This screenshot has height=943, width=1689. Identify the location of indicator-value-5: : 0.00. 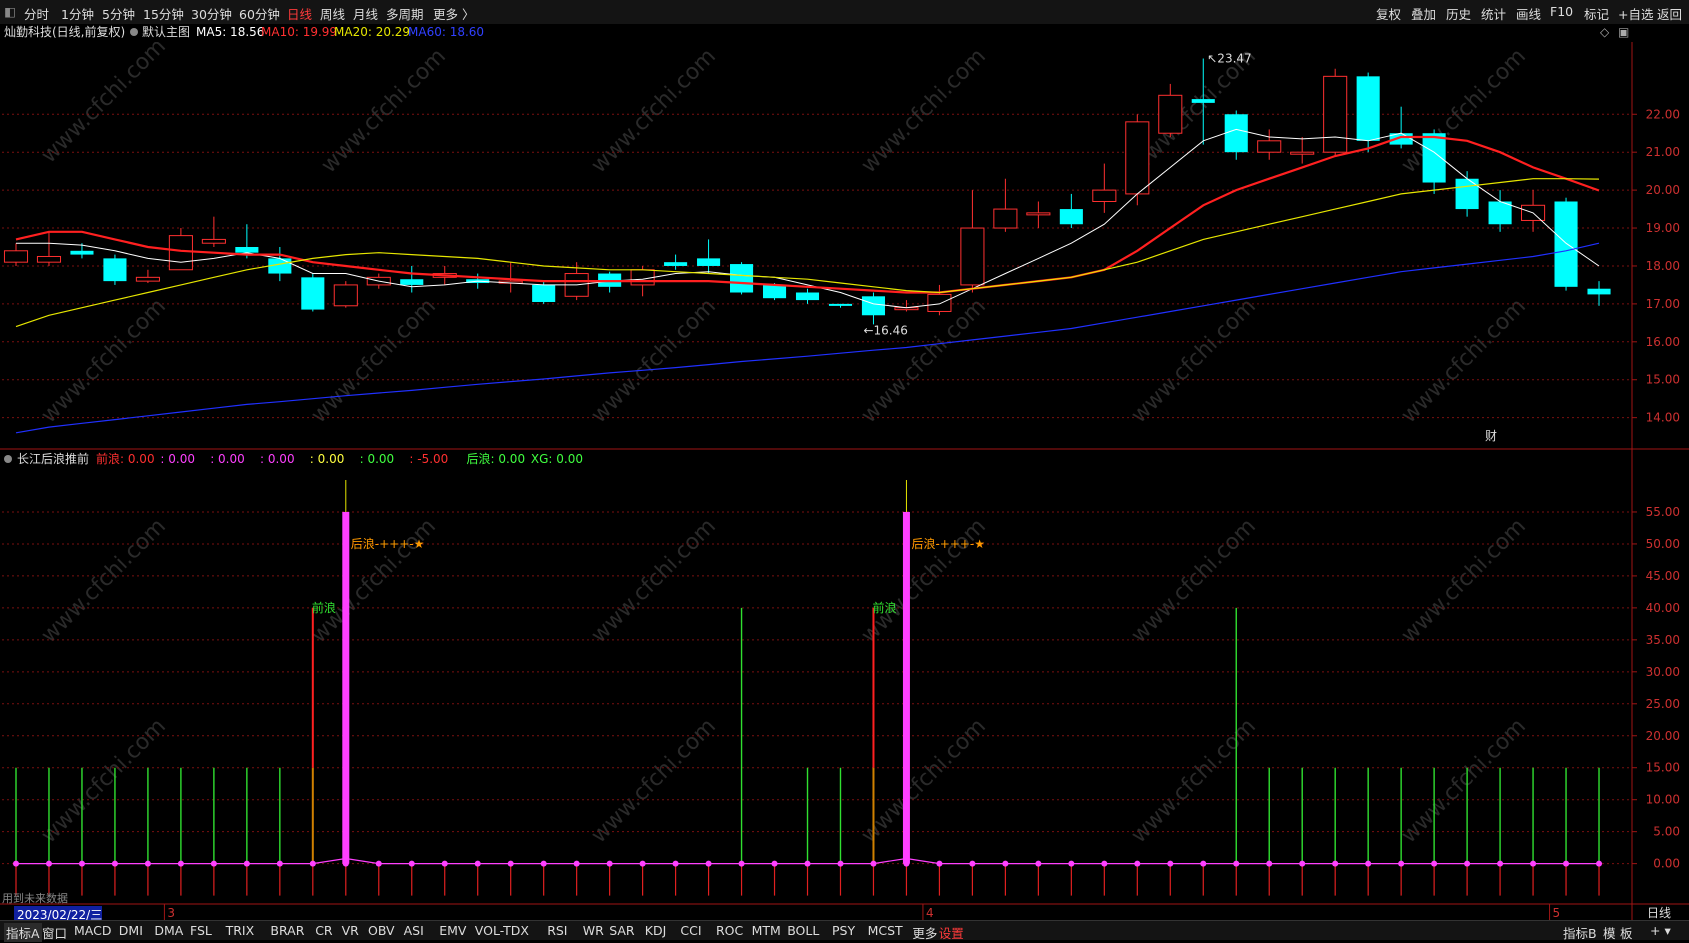
(377, 459).